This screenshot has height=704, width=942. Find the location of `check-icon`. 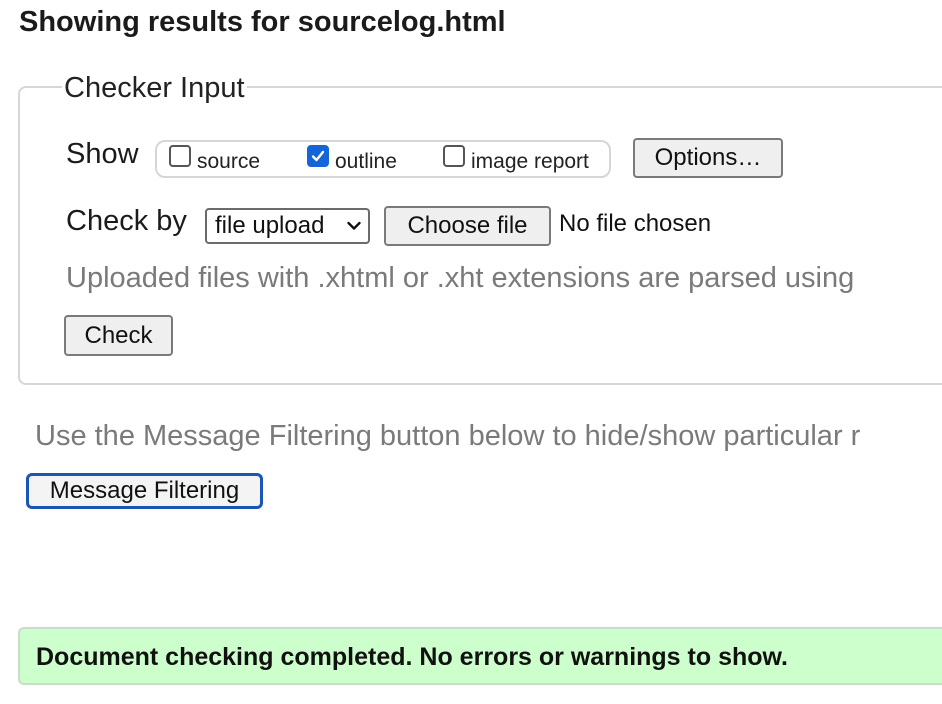

check-icon is located at coordinates (318, 156).